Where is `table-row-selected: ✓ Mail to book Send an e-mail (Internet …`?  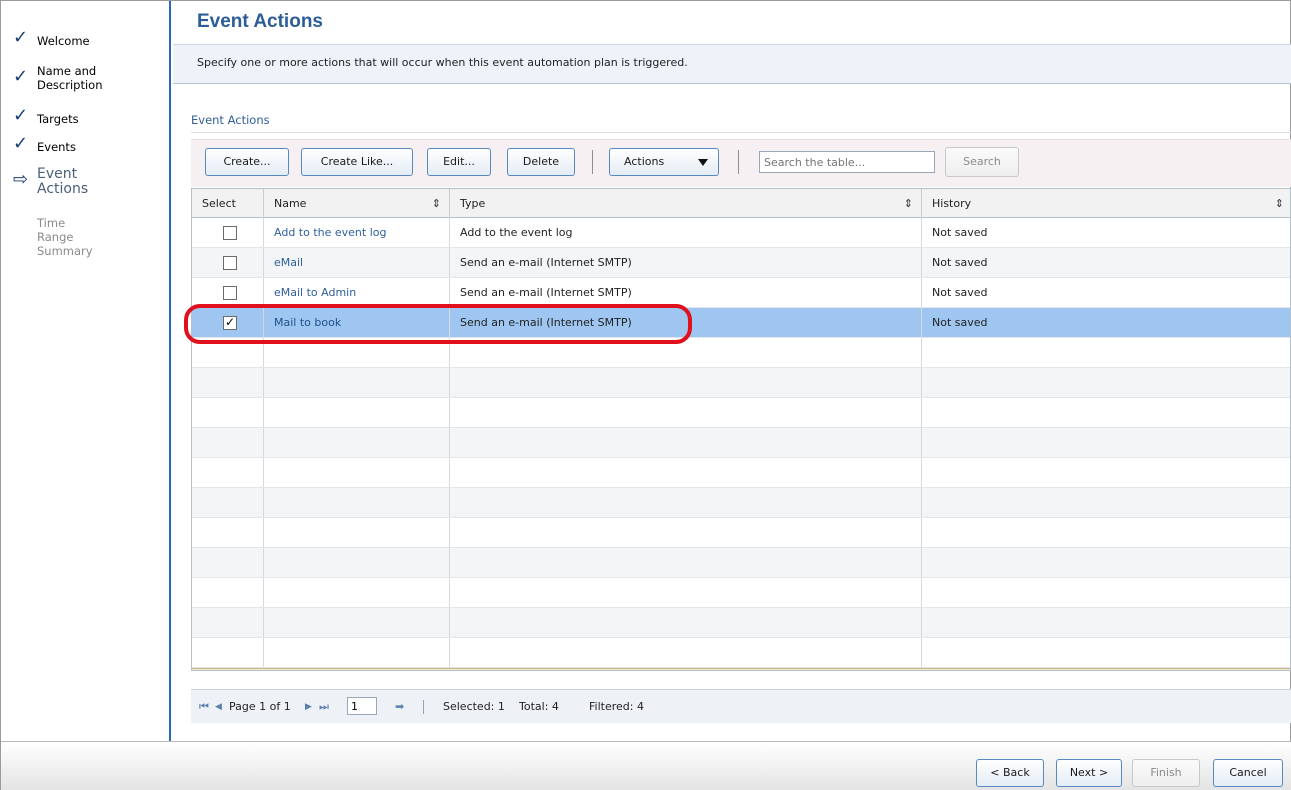
table-row-selected: ✓ Mail to book Send an e-mail (Internet … is located at coordinates (741, 323).